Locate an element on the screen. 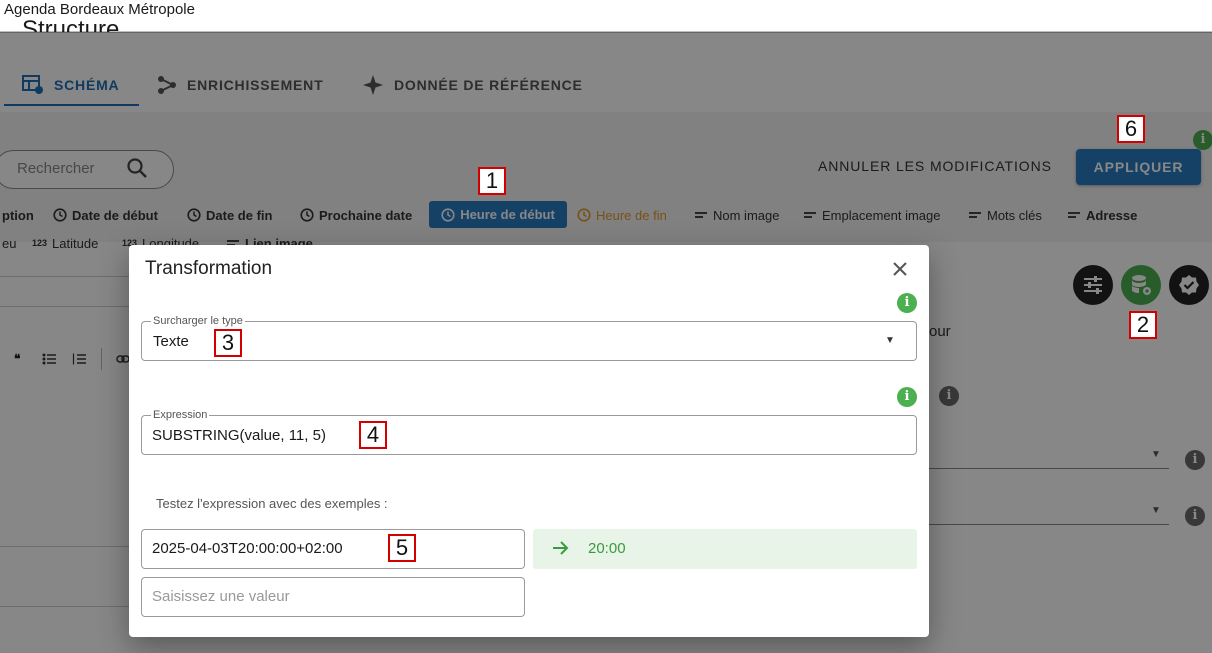 Image resolution: width=1212 pixels, height=653 pixels. window-title: Agenda Bordeaux Métropole is located at coordinates (99, 9).